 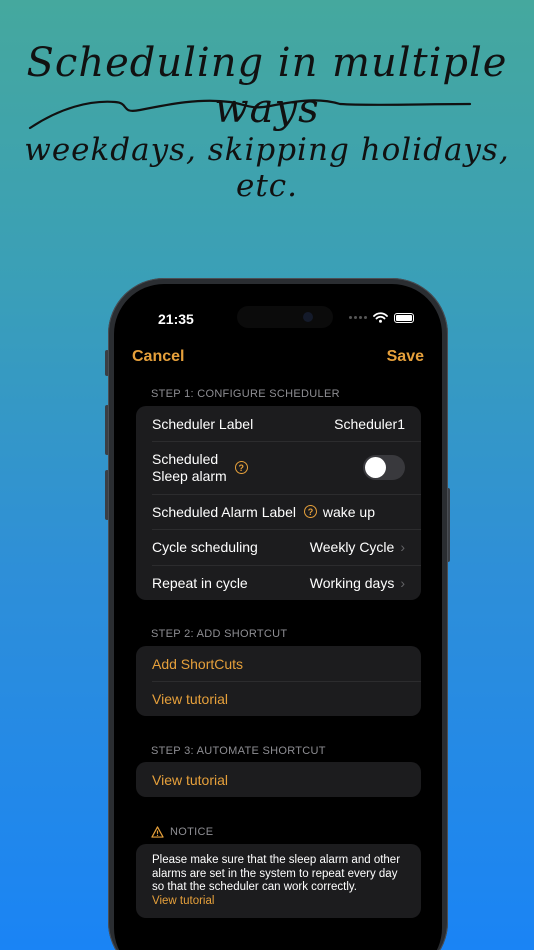 I want to click on step2-group: Add ShortCuts View tutorial, so click(x=278, y=681).